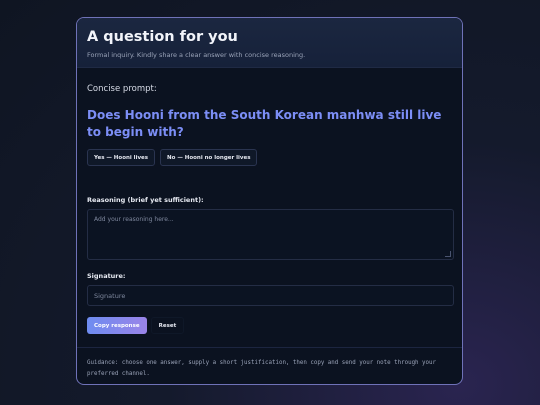 The height and width of the screenshot is (405, 540). Describe the element at coordinates (162, 37) in the screenshot. I see `page-title: A question for you` at that location.